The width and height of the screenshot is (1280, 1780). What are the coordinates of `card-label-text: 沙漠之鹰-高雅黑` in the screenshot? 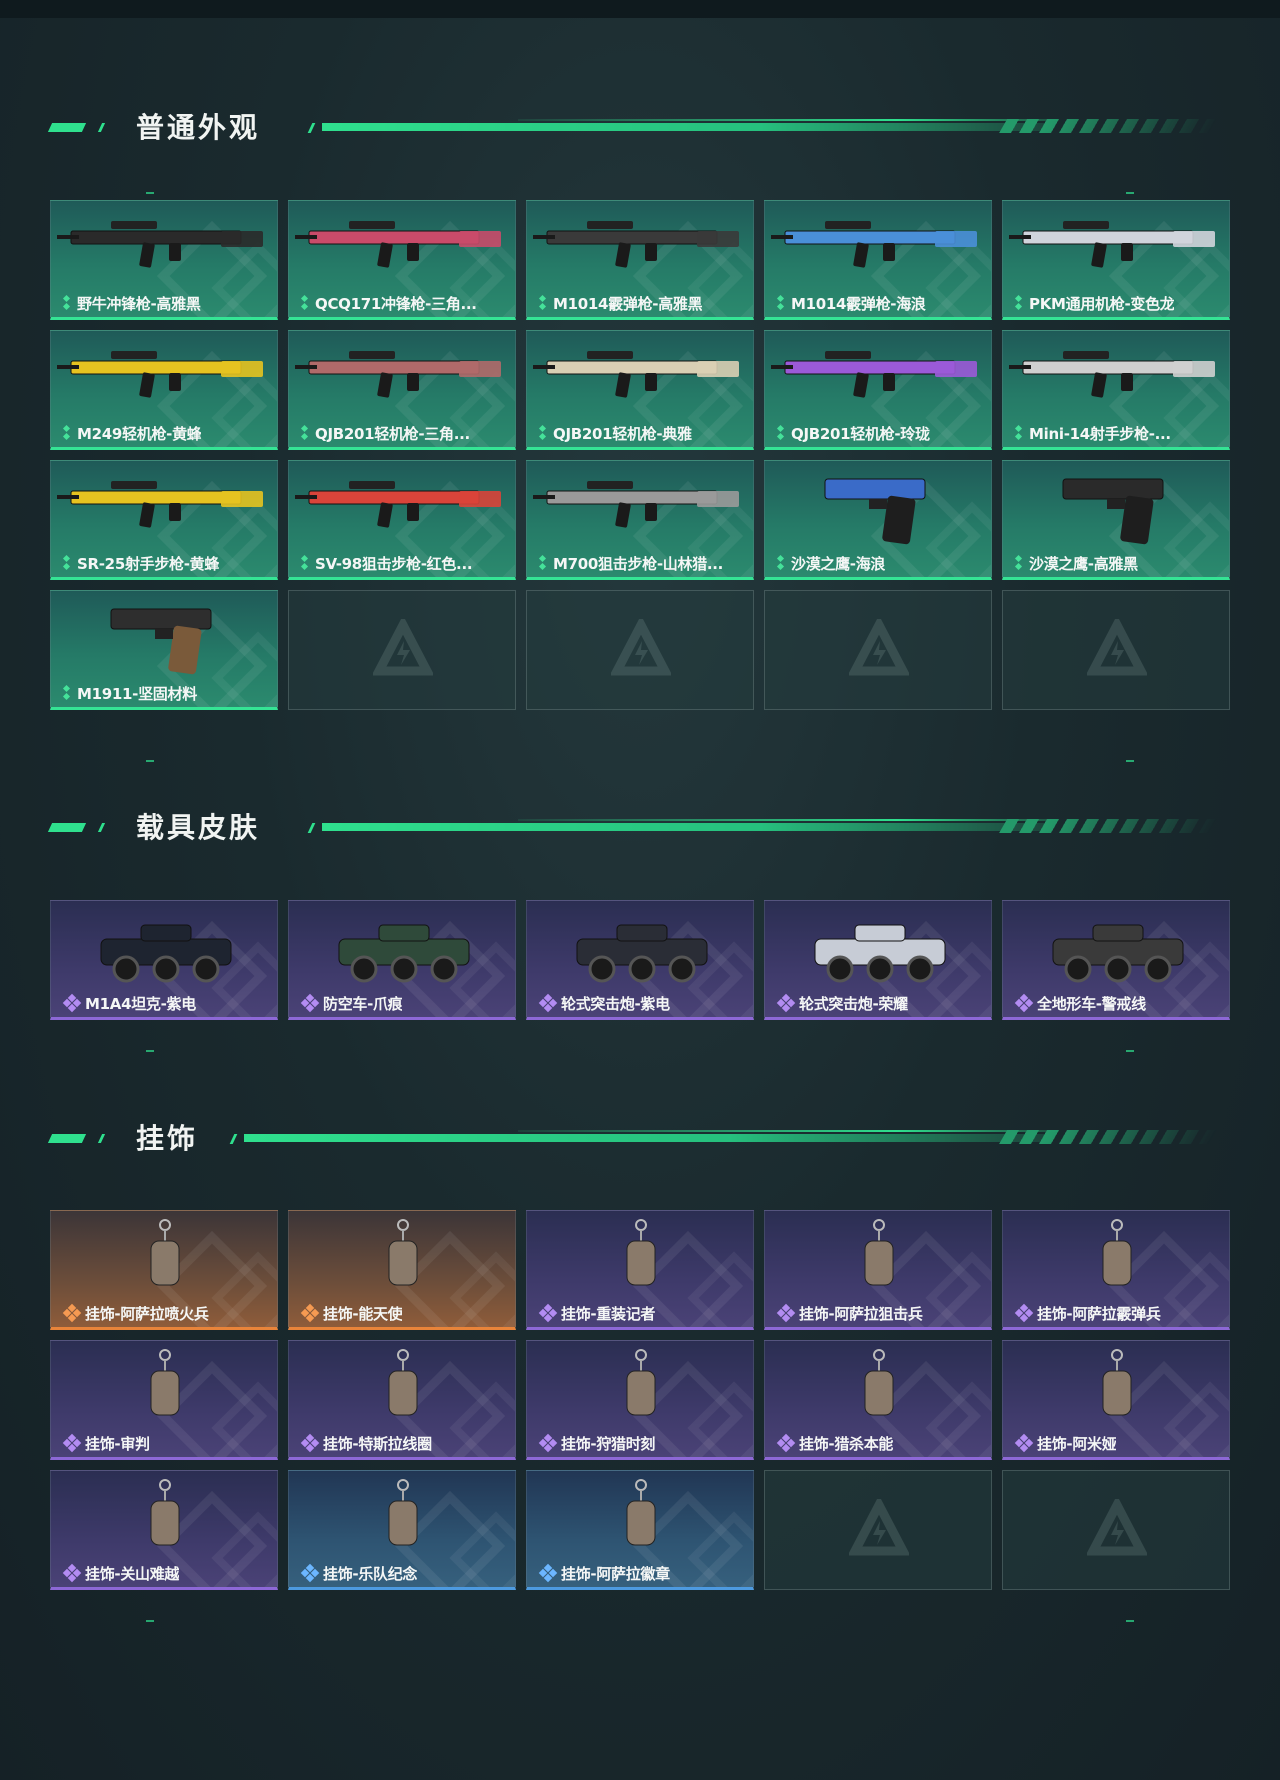 It's located at (1083, 563).